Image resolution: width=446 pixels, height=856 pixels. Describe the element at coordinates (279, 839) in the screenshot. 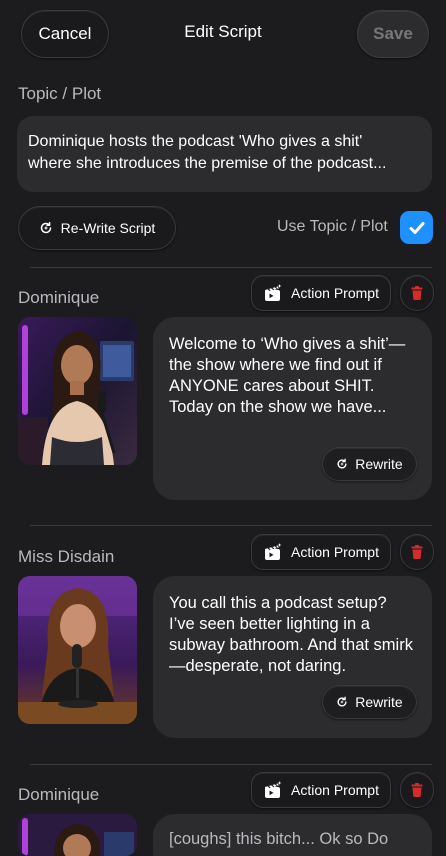

I see `line-text: [coughs] this bitch... Ok so Do` at that location.